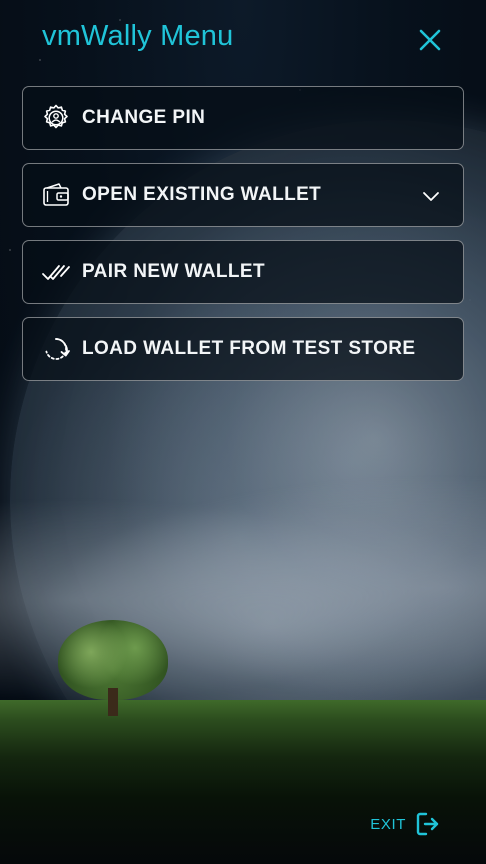 The height and width of the screenshot is (864, 486). What do you see at coordinates (249, 348) in the screenshot?
I see `load-wallet-from-test-store-label: LOAD WALLET FROM TEST STORE` at bounding box center [249, 348].